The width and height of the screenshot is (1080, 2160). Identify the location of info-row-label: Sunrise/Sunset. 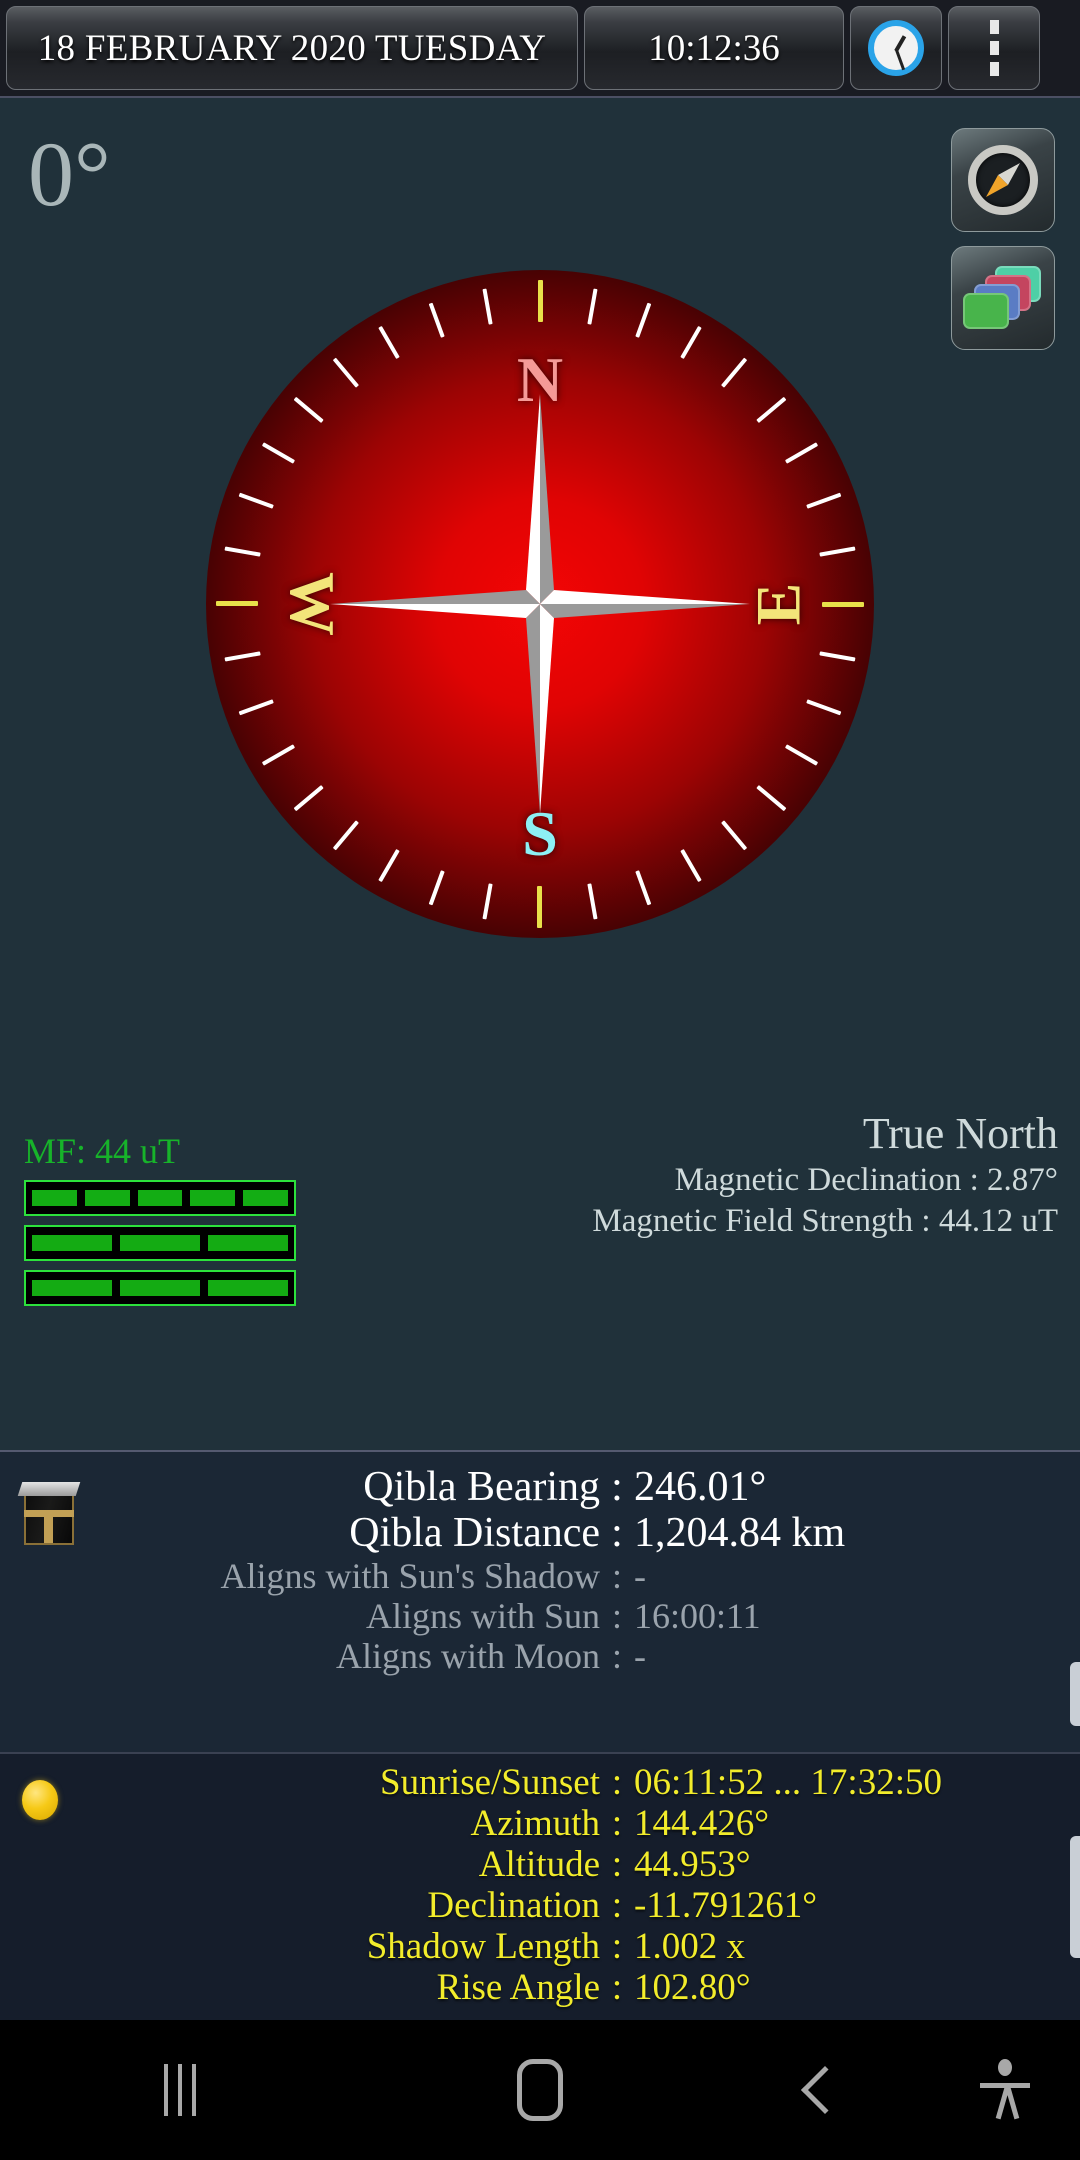
(490, 1782).